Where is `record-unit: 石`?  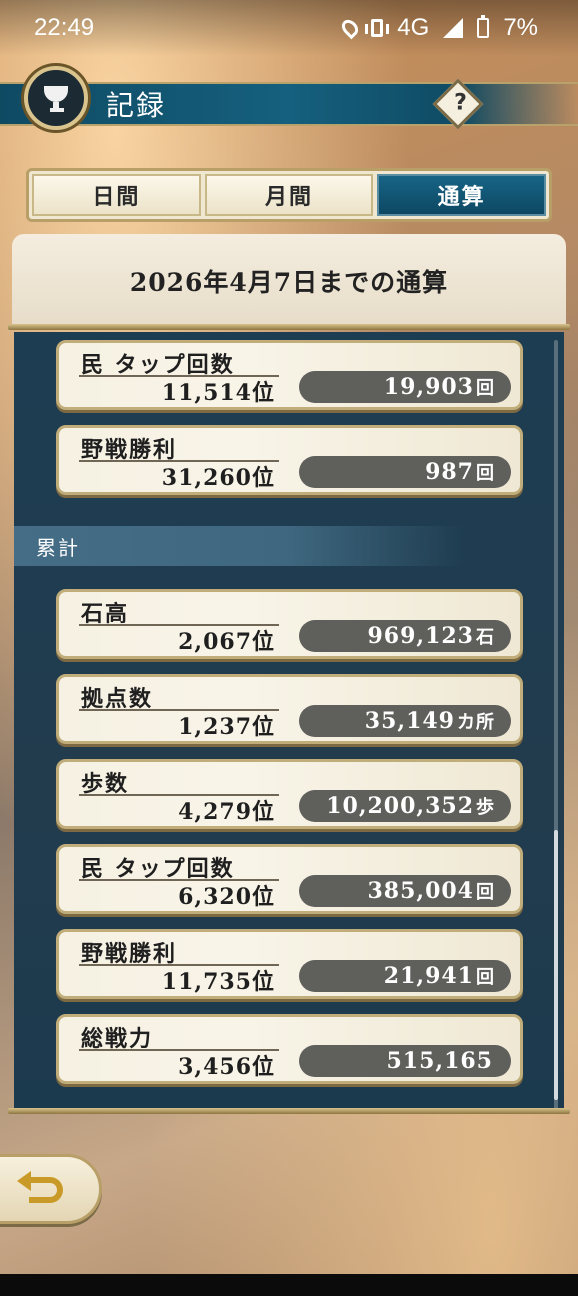 record-unit: 石 is located at coordinates (485, 637).